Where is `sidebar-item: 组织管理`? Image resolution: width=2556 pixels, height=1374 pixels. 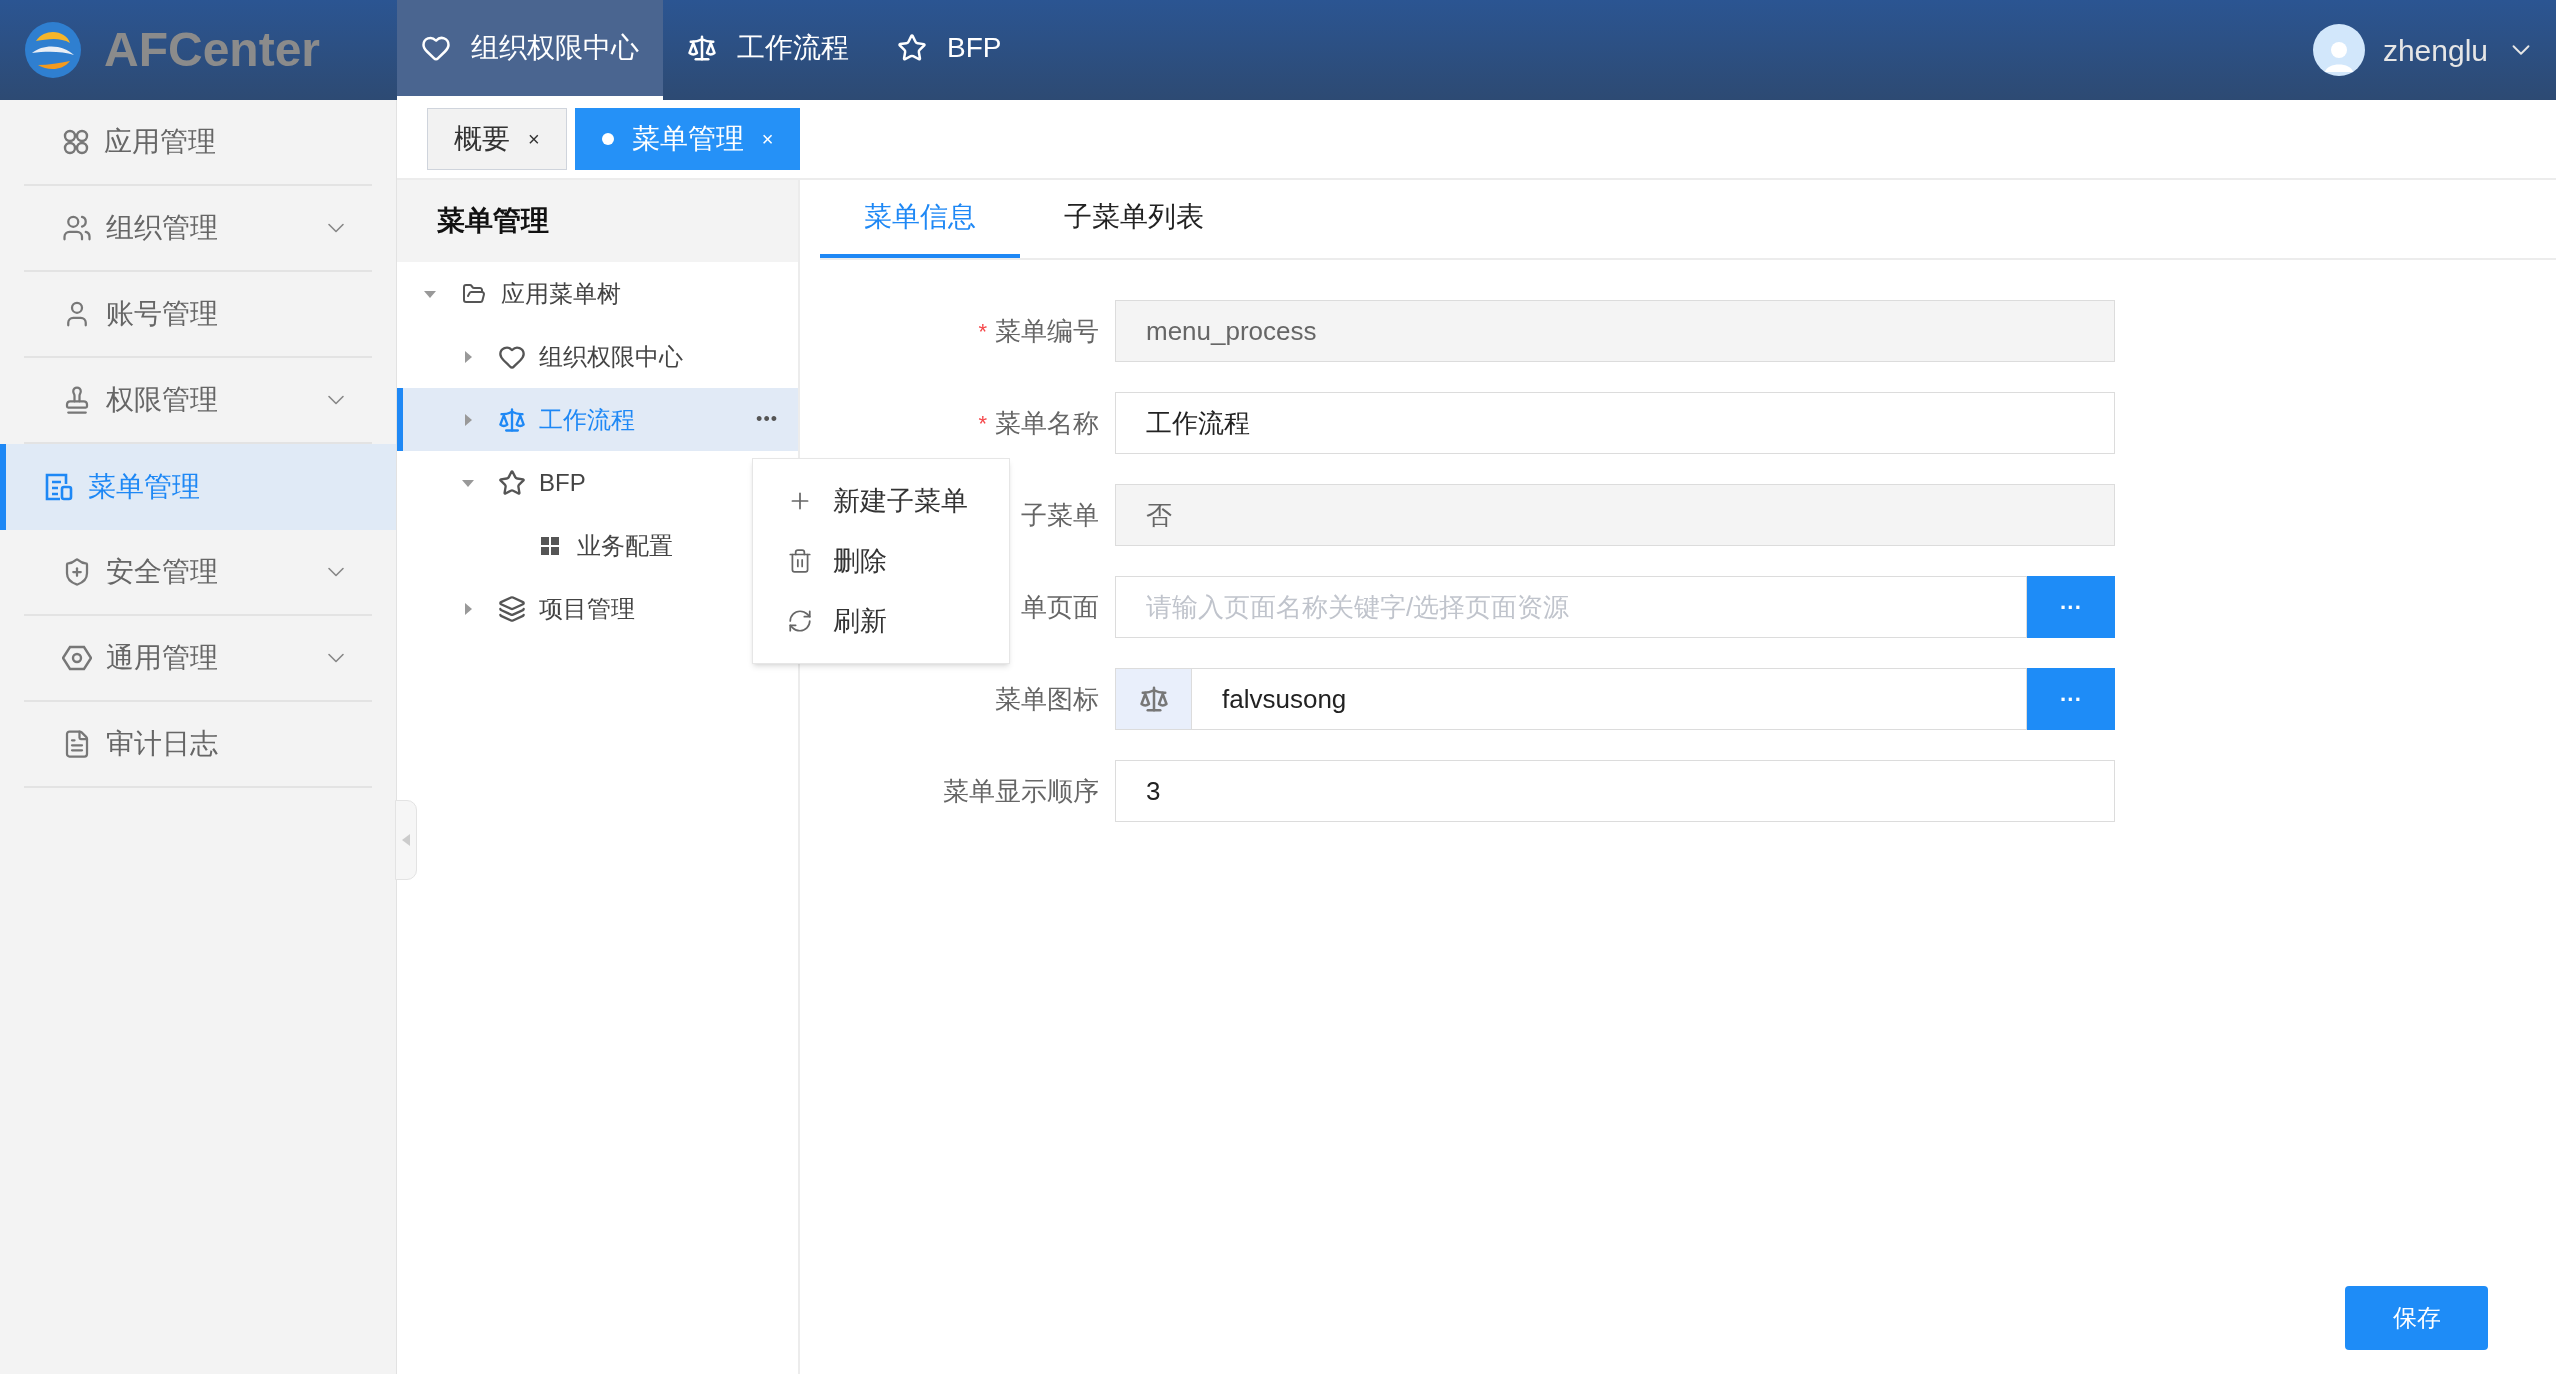 sidebar-item: 组织管理 is located at coordinates (198, 229).